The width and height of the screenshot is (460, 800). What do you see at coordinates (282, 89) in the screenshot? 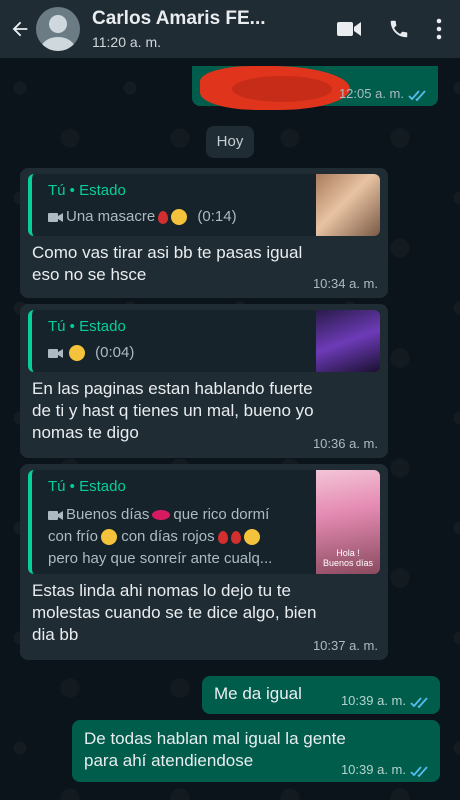
I see `redaction-mark` at bounding box center [282, 89].